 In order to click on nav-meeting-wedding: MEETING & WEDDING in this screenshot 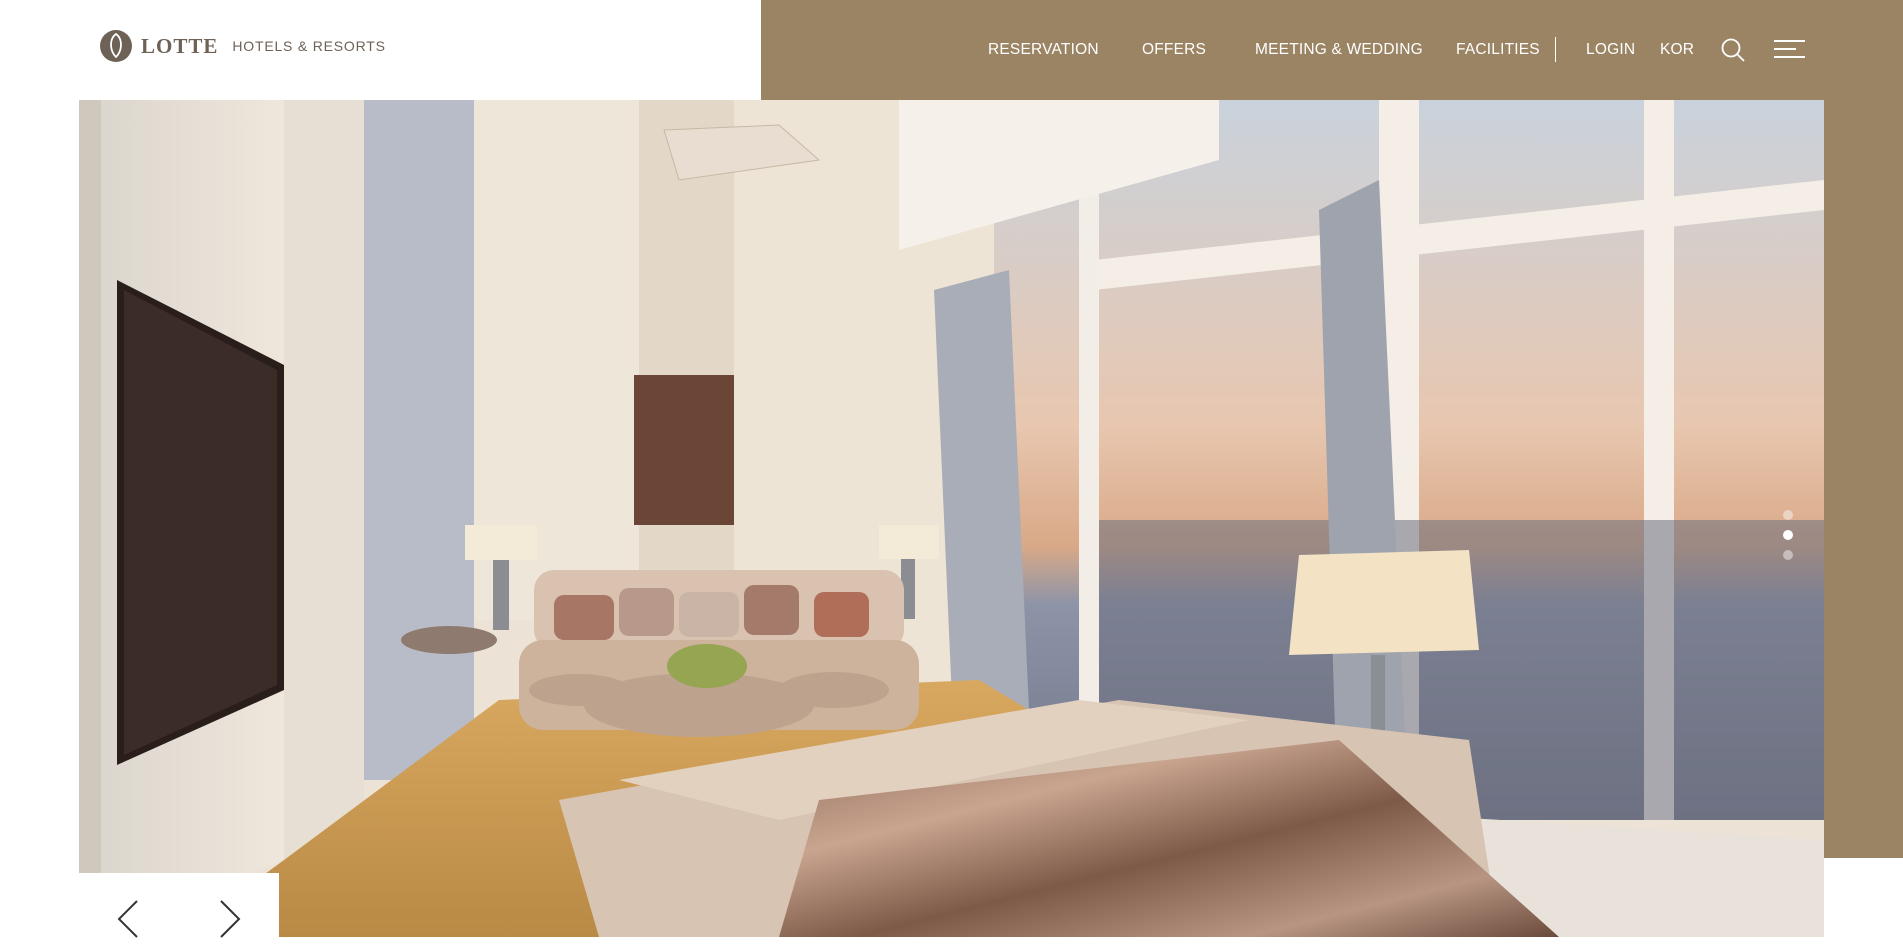, I will do `click(1339, 50)`.